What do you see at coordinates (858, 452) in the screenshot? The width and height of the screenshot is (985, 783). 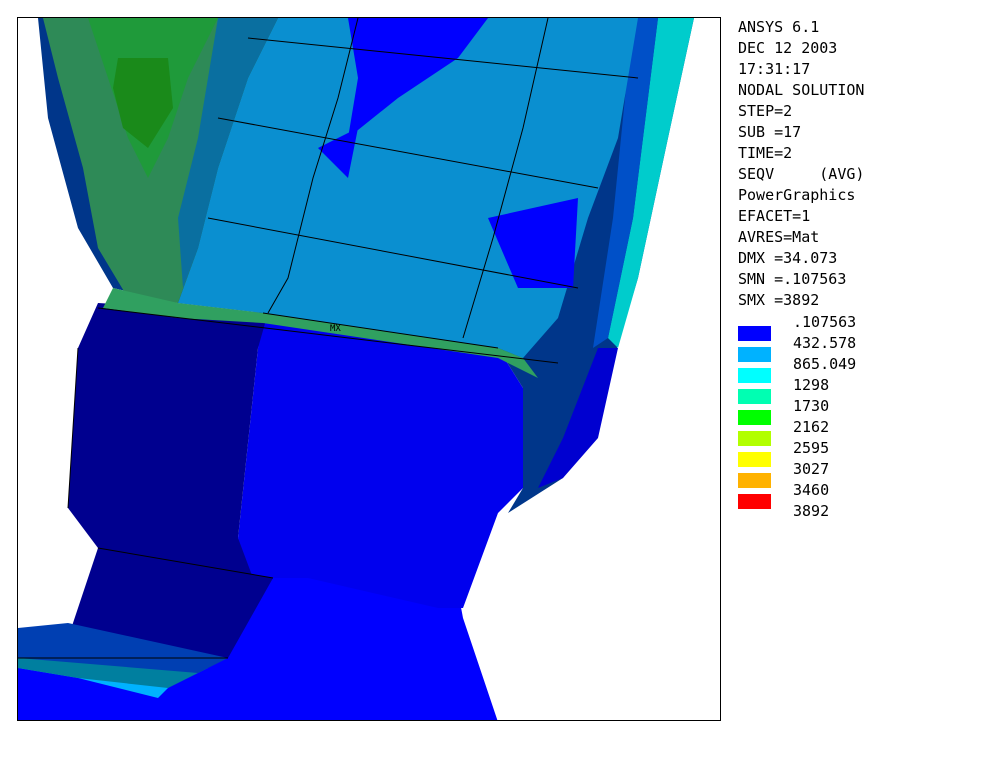 I see `legend-row: 2595` at bounding box center [858, 452].